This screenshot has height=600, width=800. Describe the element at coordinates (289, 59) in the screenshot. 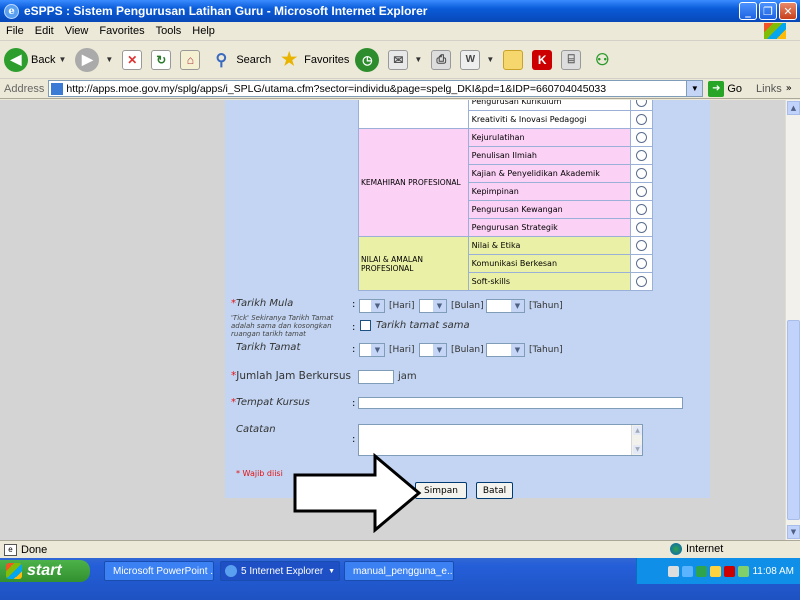

I see `star-icon: ★` at that location.